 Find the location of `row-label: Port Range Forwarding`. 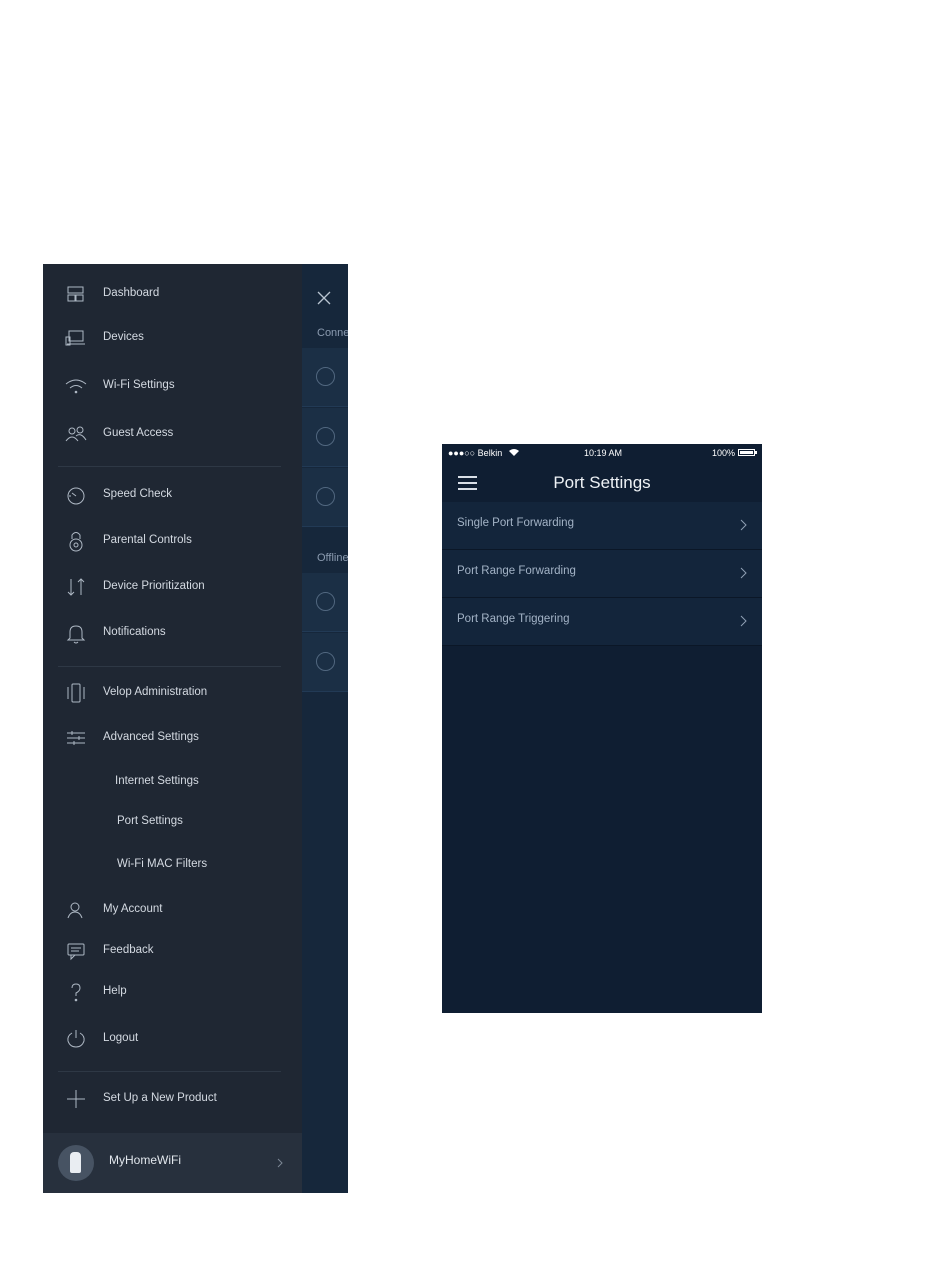

row-label: Port Range Forwarding is located at coordinates (516, 571).